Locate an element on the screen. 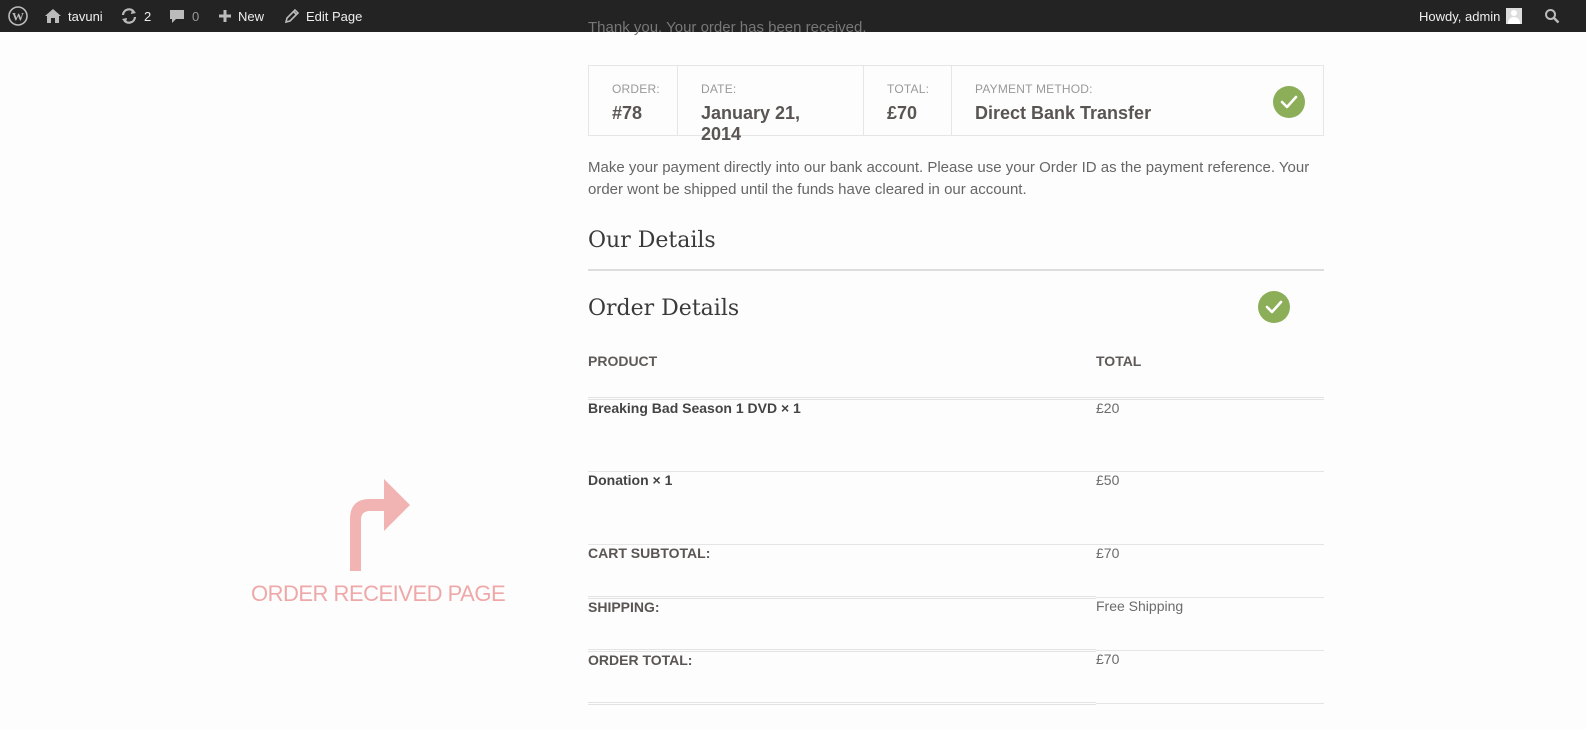  order-details-title: Order Details is located at coordinates (664, 308).